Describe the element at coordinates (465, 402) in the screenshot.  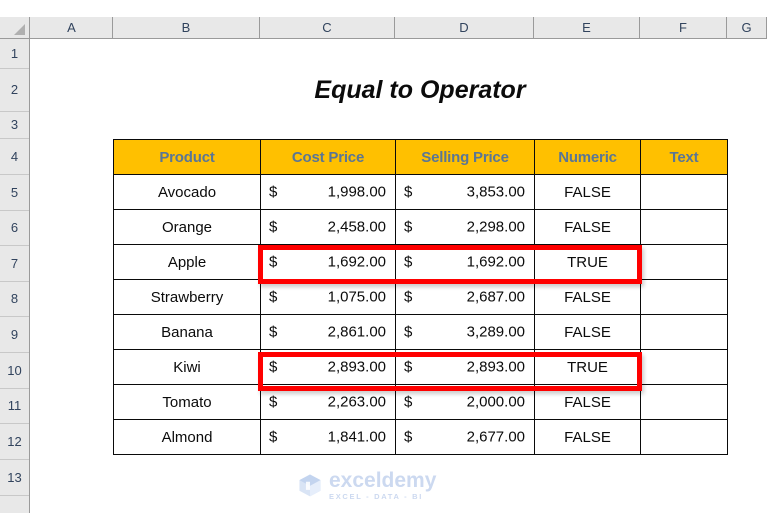
I see `cell-selling-price: $2,000.00` at that location.